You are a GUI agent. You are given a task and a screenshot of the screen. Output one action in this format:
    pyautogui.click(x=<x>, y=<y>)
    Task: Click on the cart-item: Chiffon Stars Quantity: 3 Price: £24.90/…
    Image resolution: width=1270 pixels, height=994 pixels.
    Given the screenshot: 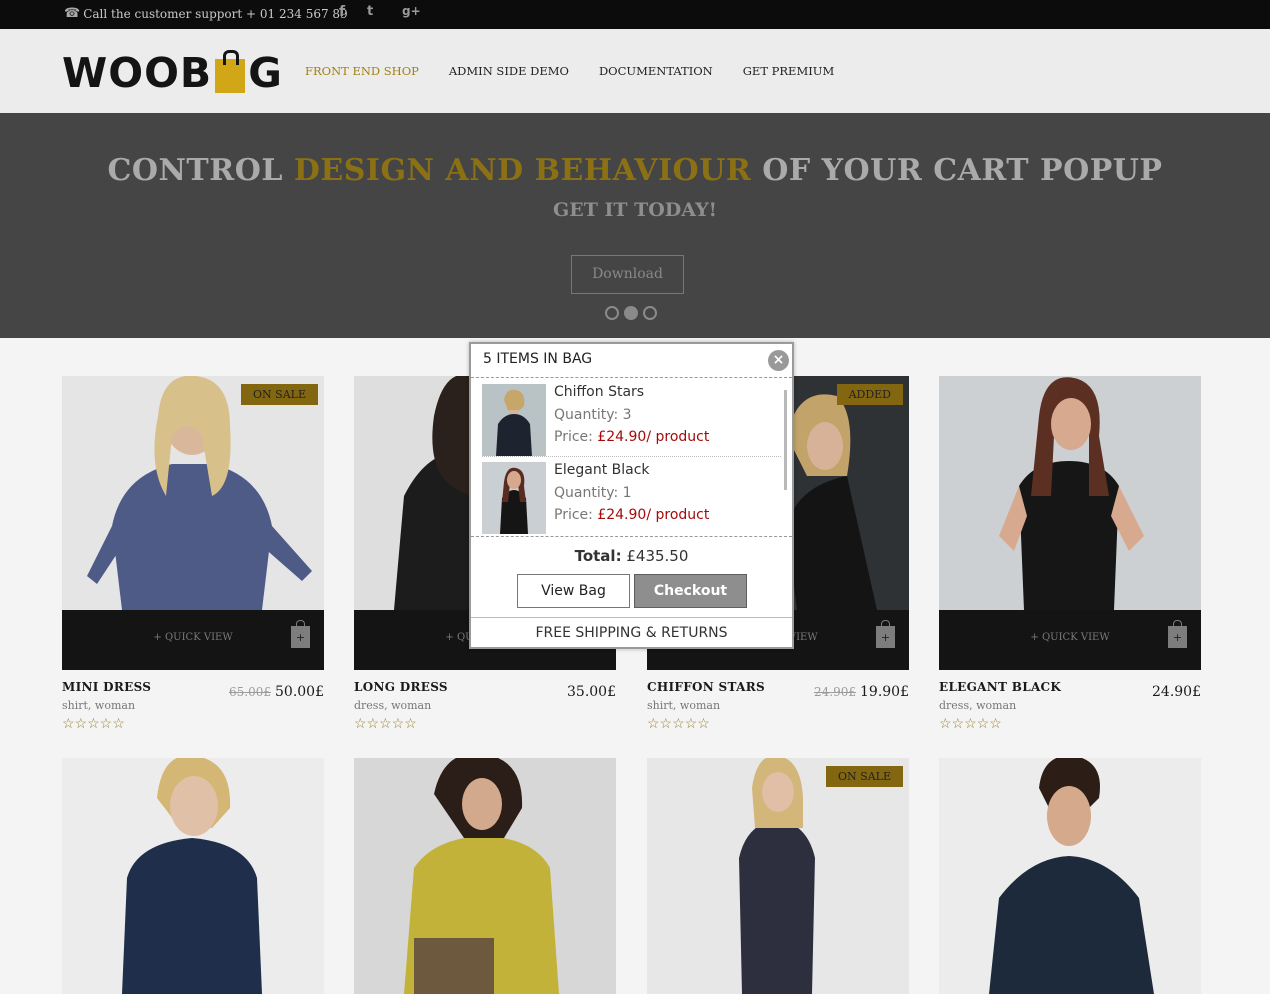 What is the action you would take?
    pyautogui.click(x=632, y=421)
    